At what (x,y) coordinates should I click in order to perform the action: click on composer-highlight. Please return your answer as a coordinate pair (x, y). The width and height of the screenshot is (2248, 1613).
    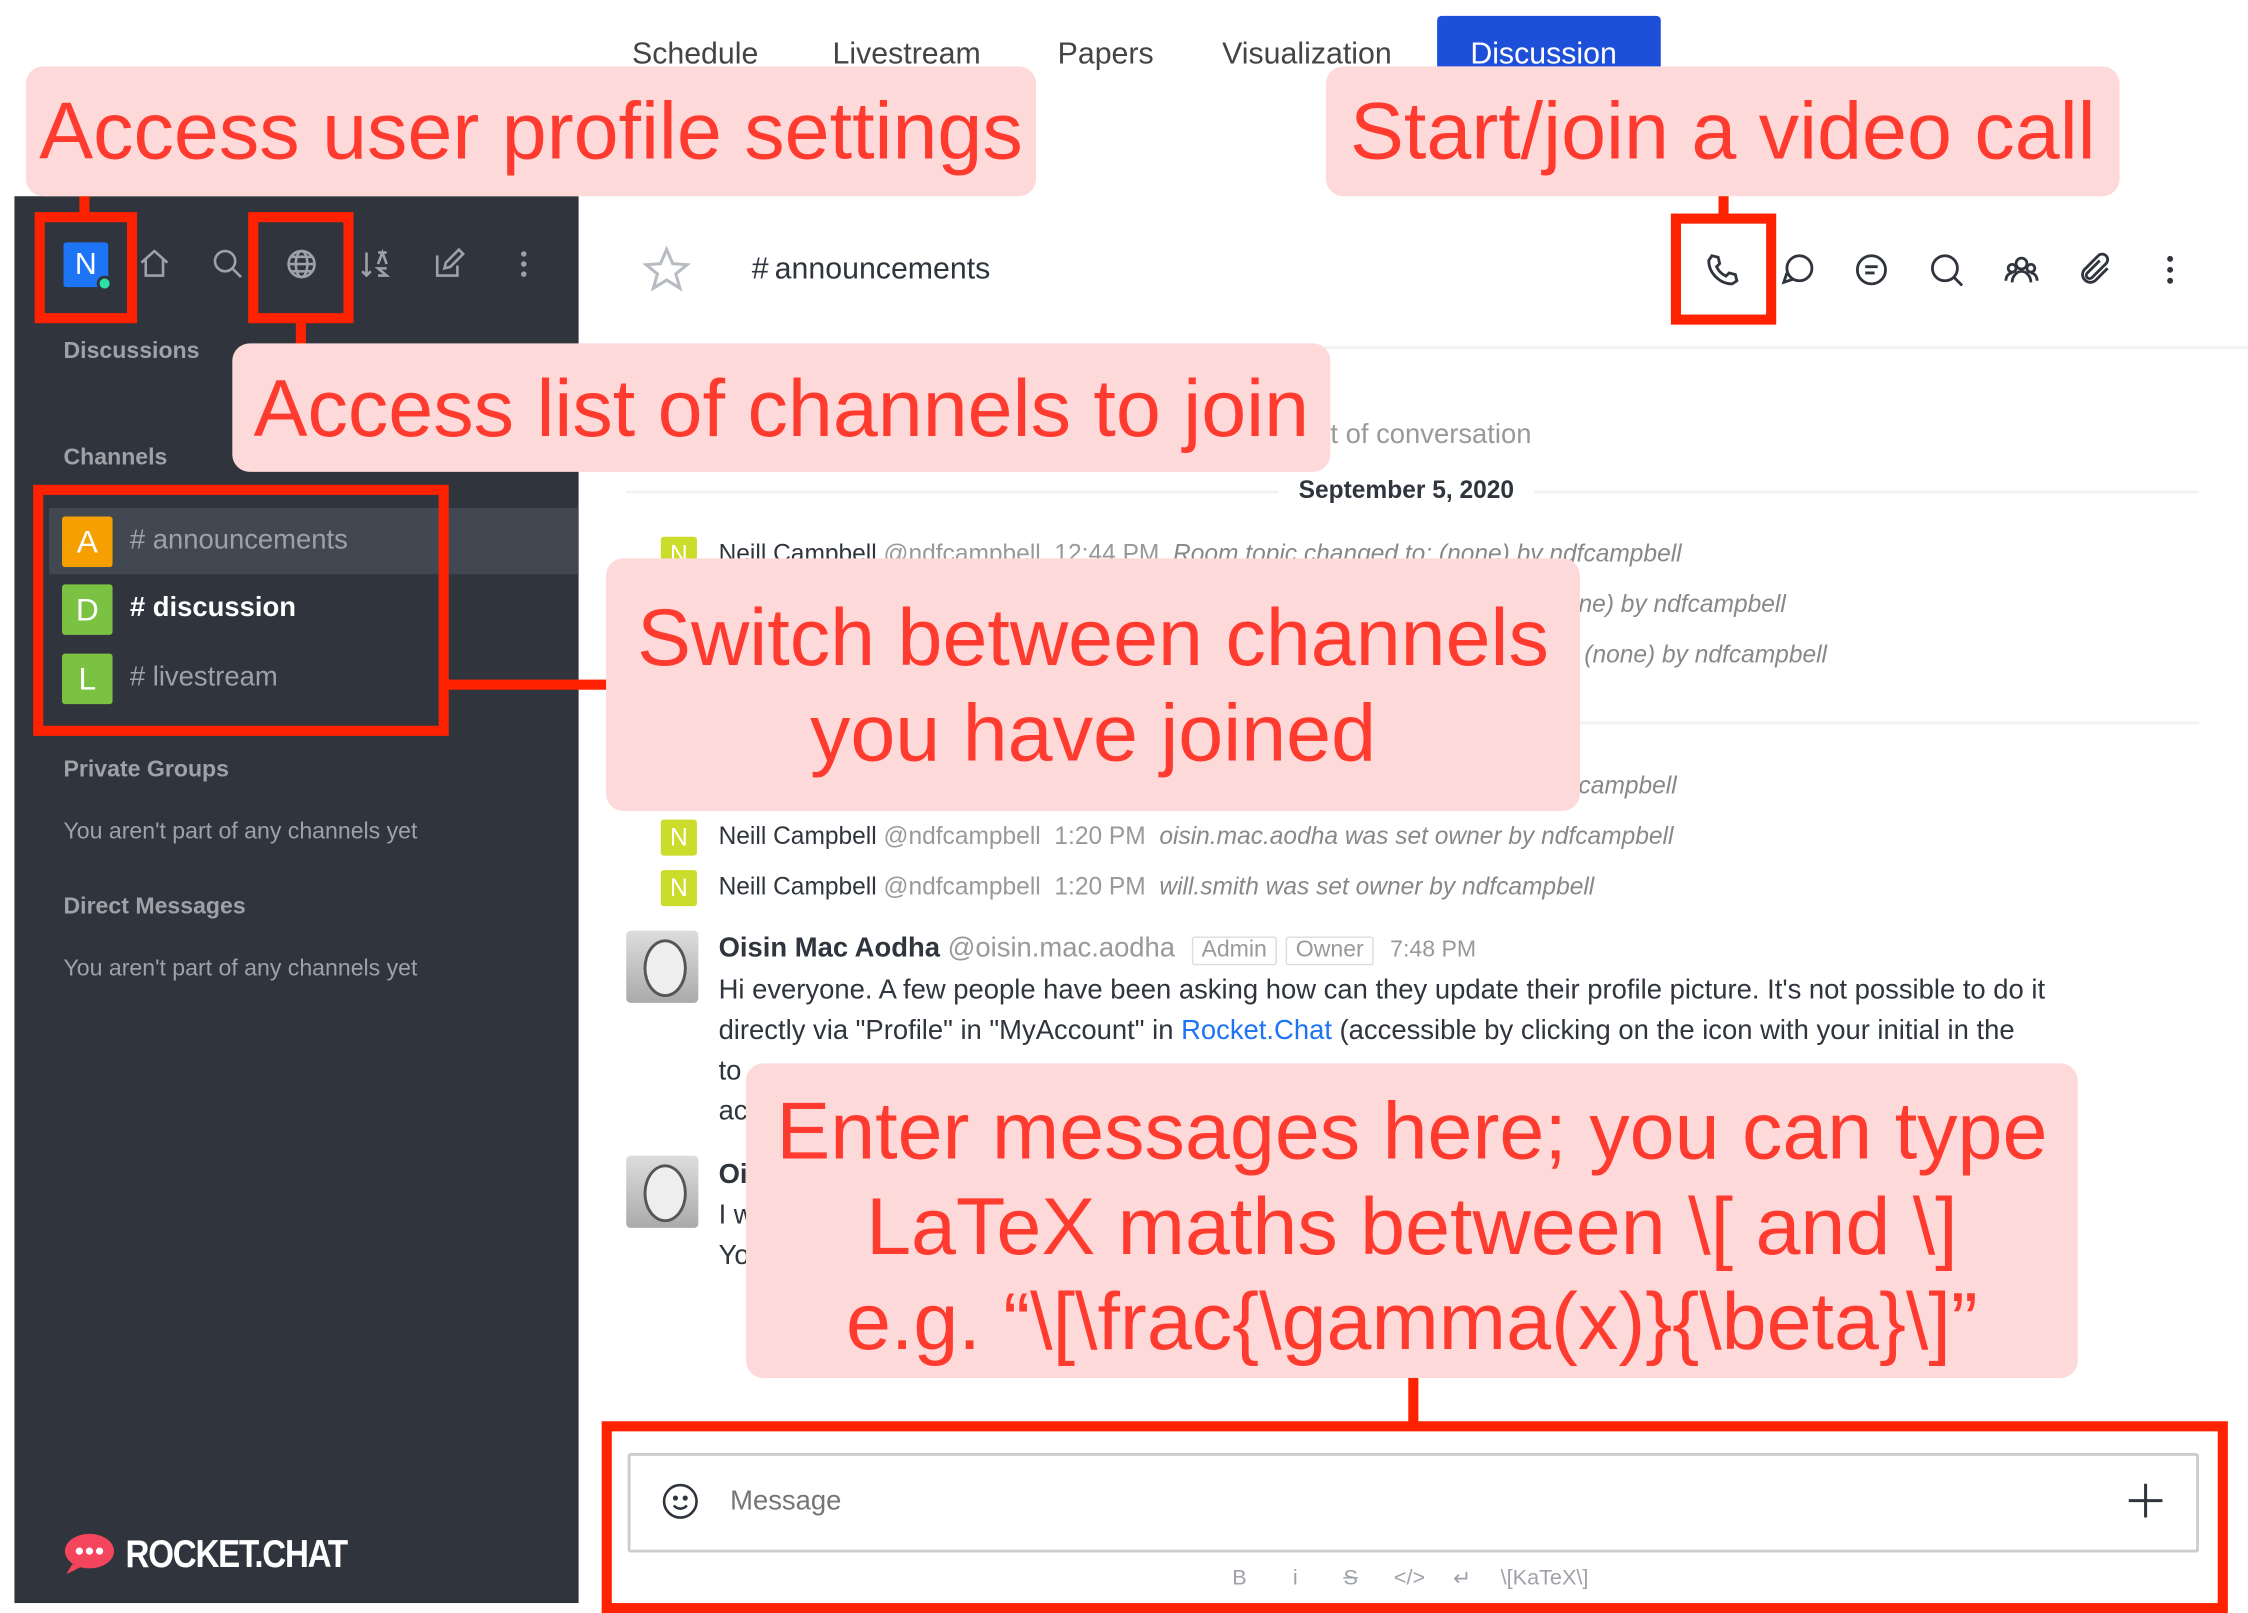
    Looking at the image, I should click on (1414, 1517).